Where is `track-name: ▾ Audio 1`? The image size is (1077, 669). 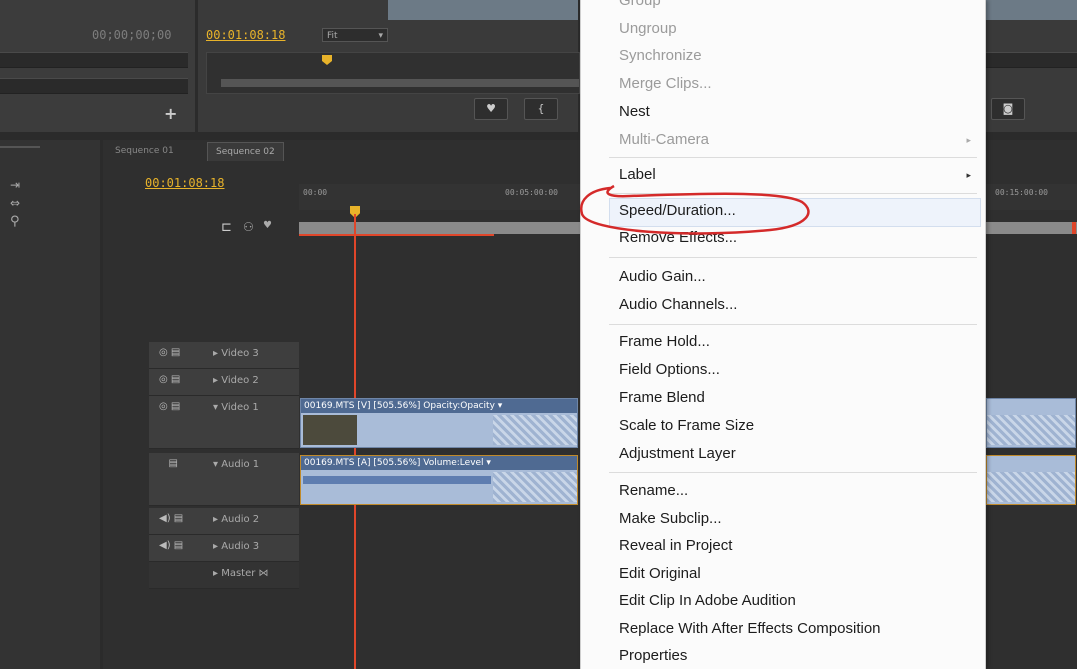 track-name: ▾ Audio 1 is located at coordinates (236, 464).